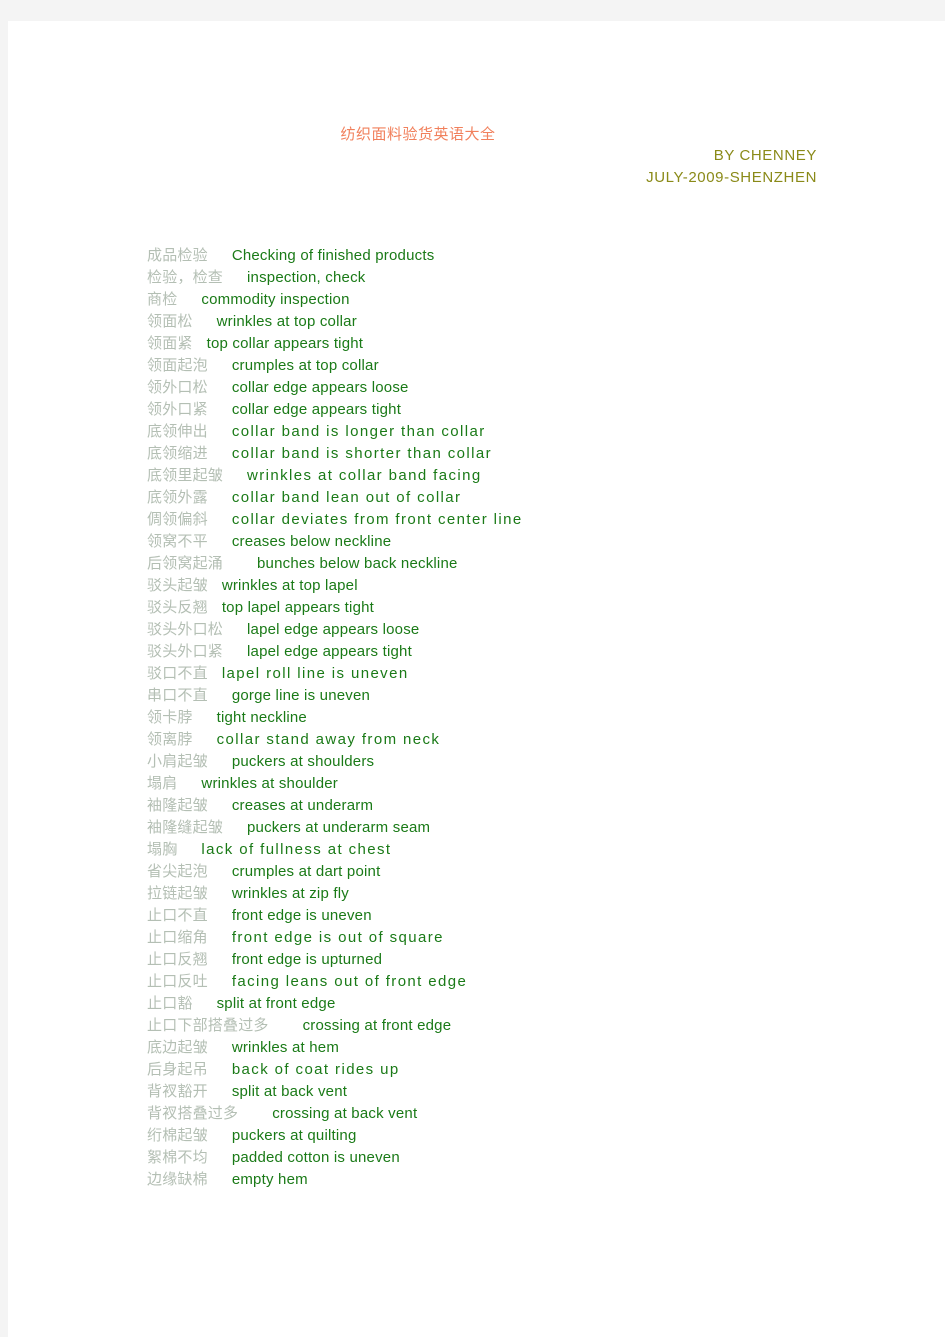 The height and width of the screenshot is (1337, 945). What do you see at coordinates (177, 1047) in the screenshot?
I see `term-chinese: 底边起皱` at bounding box center [177, 1047].